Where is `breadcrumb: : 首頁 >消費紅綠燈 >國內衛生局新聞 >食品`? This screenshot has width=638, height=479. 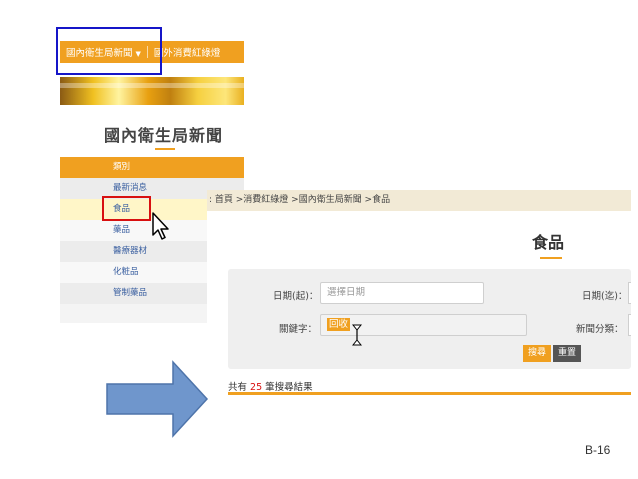
breadcrumb: : 首頁 >消費紅綠燈 >國內衛生局新聞 >食品 is located at coordinates (419, 200).